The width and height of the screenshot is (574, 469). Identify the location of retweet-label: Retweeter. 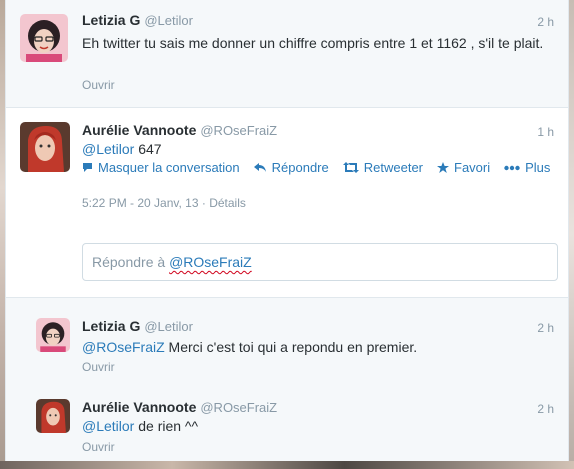
(393, 167).